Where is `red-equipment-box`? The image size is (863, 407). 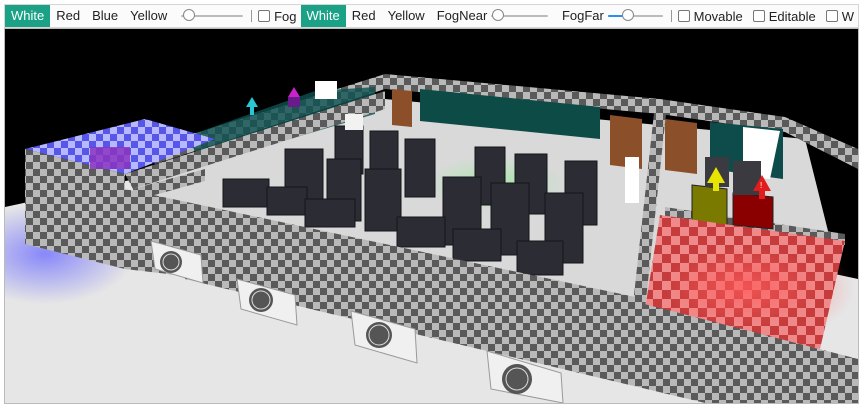 red-equipment-box is located at coordinates (753, 211).